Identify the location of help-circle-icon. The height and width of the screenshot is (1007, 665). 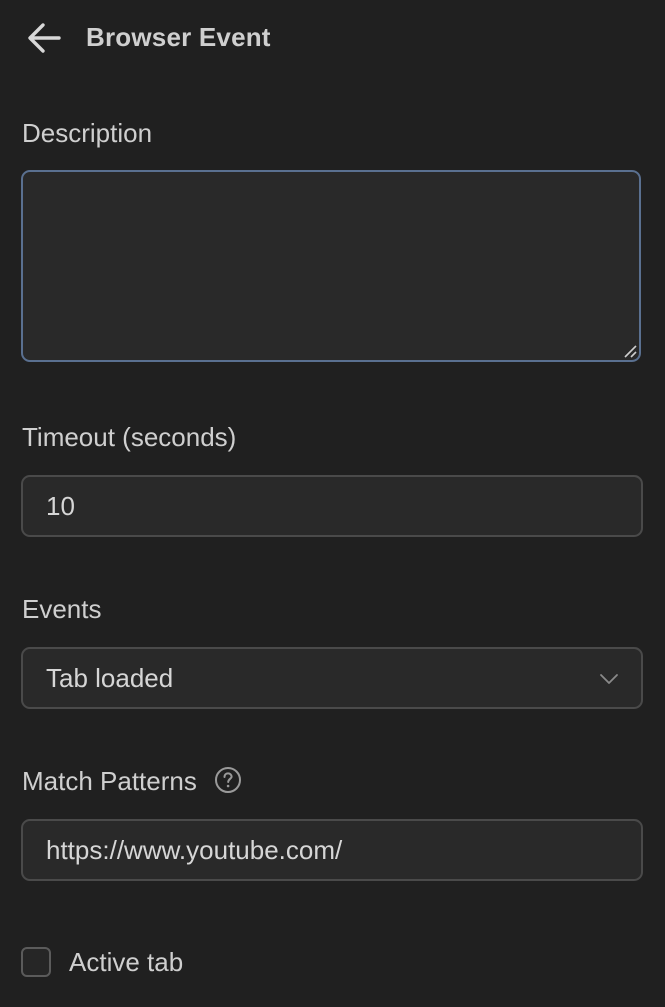
(228, 780).